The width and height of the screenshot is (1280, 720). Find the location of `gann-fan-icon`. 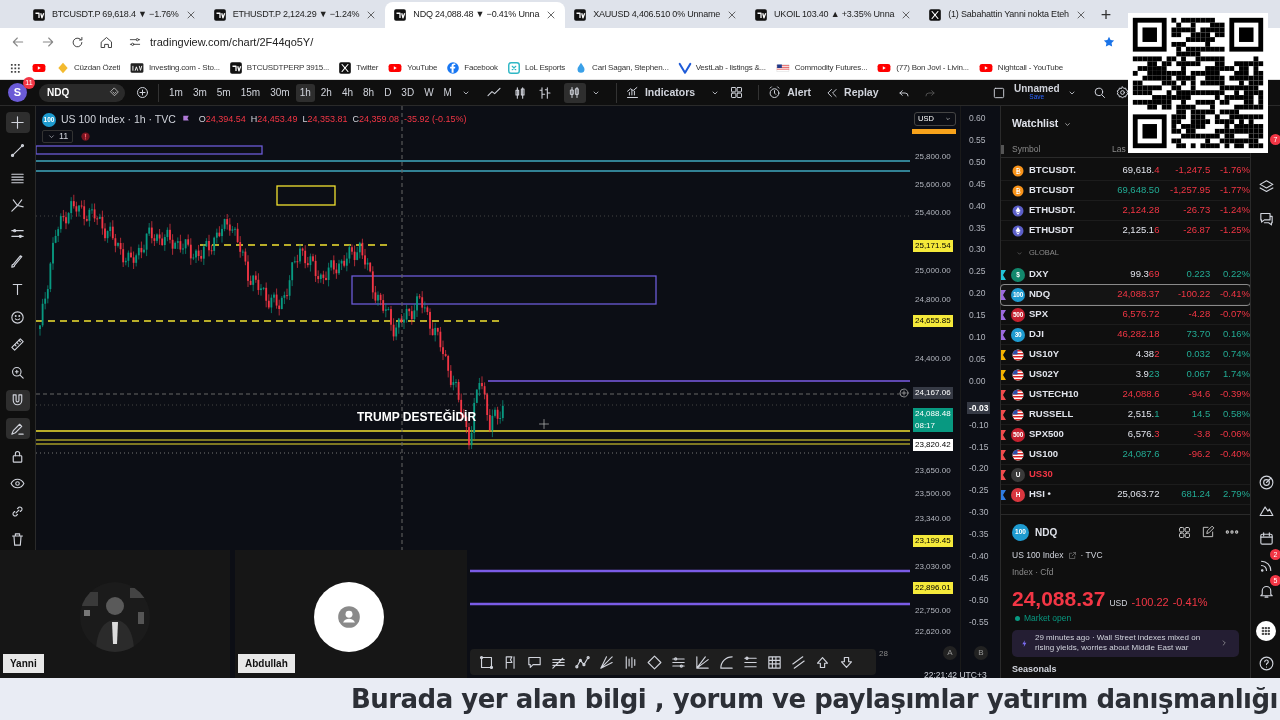

gann-fan-icon is located at coordinates (702, 662).